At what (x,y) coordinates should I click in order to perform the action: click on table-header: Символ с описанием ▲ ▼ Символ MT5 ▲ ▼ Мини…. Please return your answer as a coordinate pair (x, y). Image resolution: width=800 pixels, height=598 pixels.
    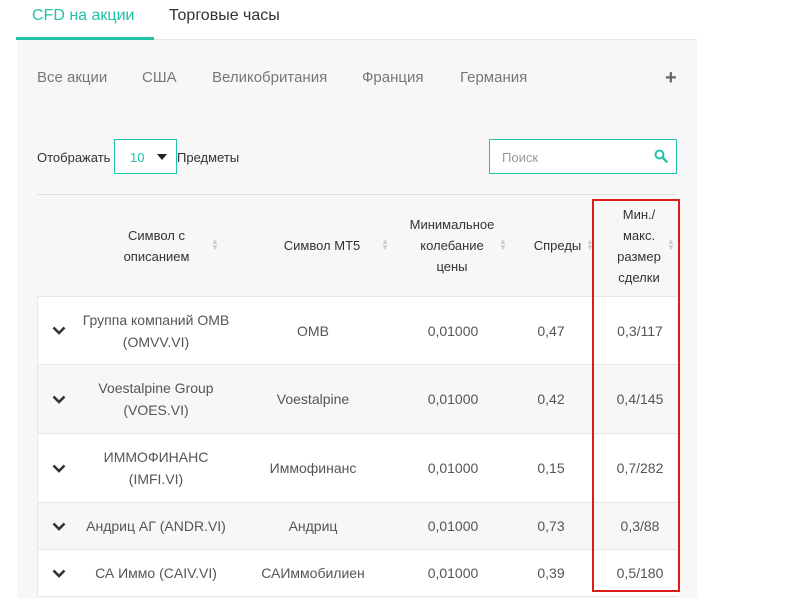
    Looking at the image, I should click on (357, 245).